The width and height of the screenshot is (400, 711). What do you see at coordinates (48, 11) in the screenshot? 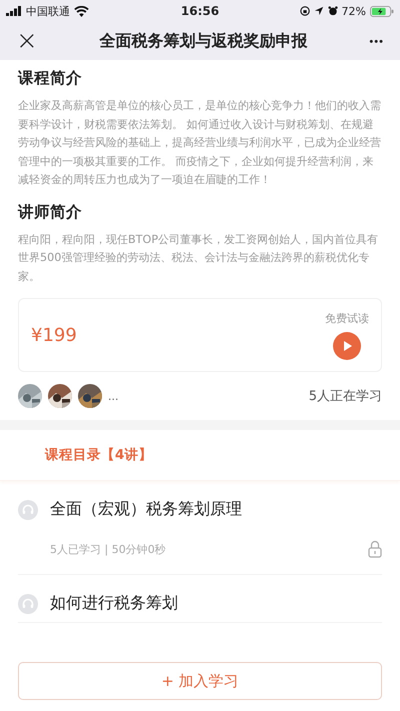
I see `carrier-name: 中国联通` at bounding box center [48, 11].